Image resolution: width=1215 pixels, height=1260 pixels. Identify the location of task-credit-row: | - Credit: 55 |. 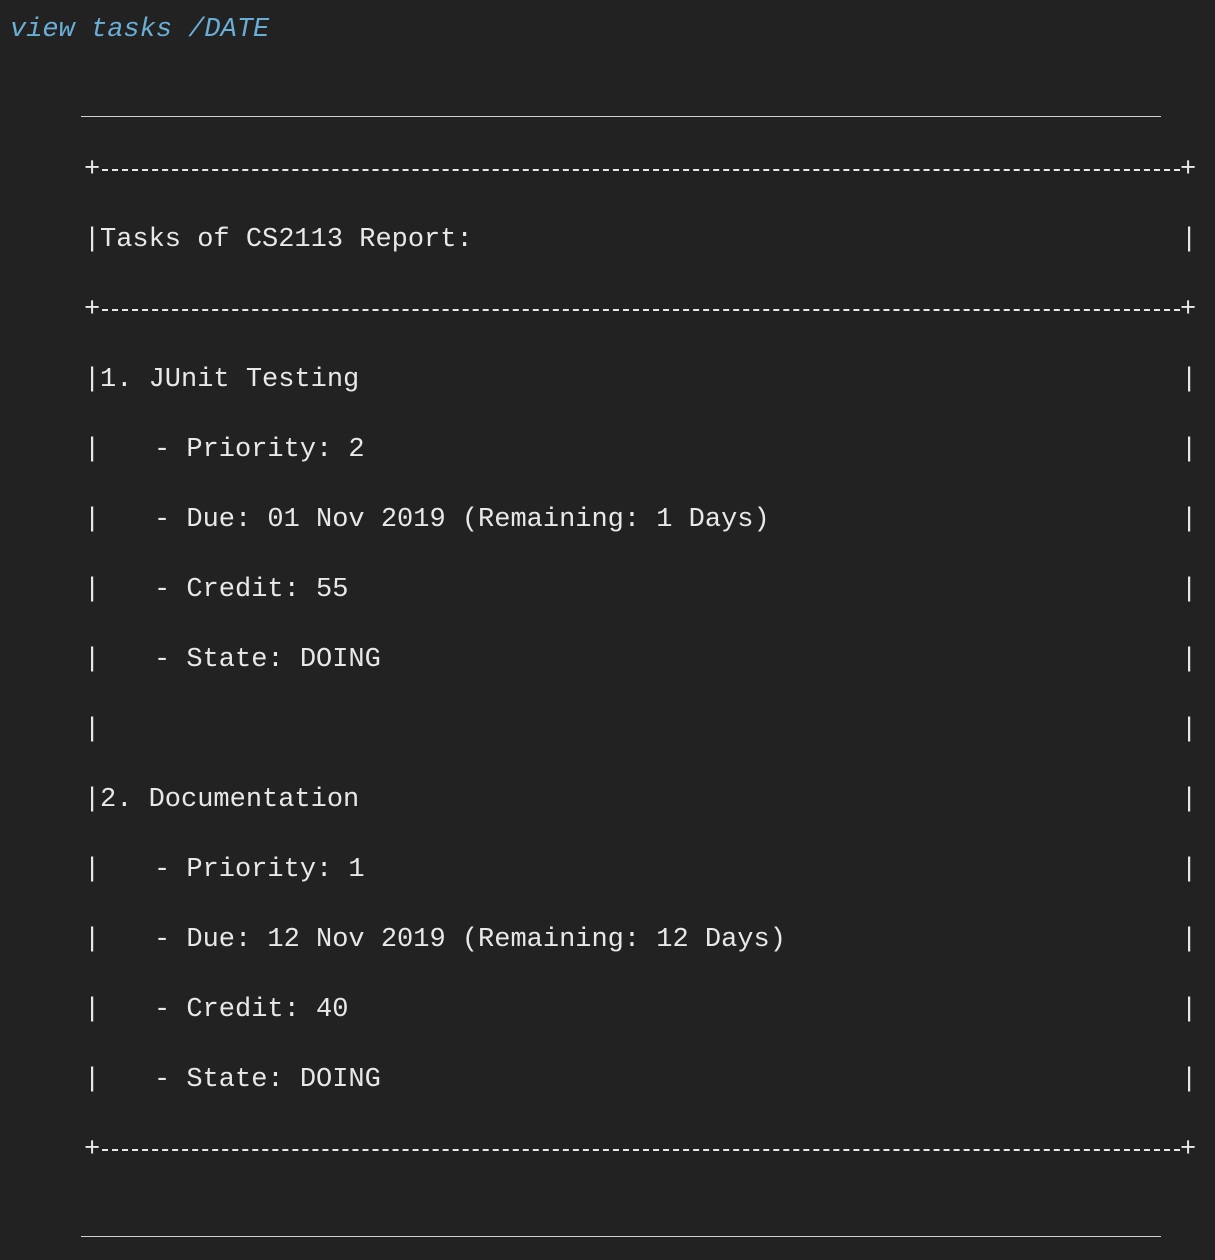
(641, 590).